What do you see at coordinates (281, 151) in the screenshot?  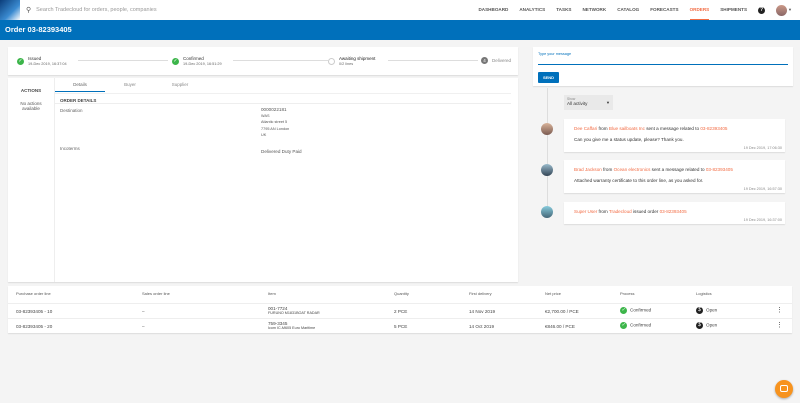 I see `incoterms-value: Delivered Duty Paid` at bounding box center [281, 151].